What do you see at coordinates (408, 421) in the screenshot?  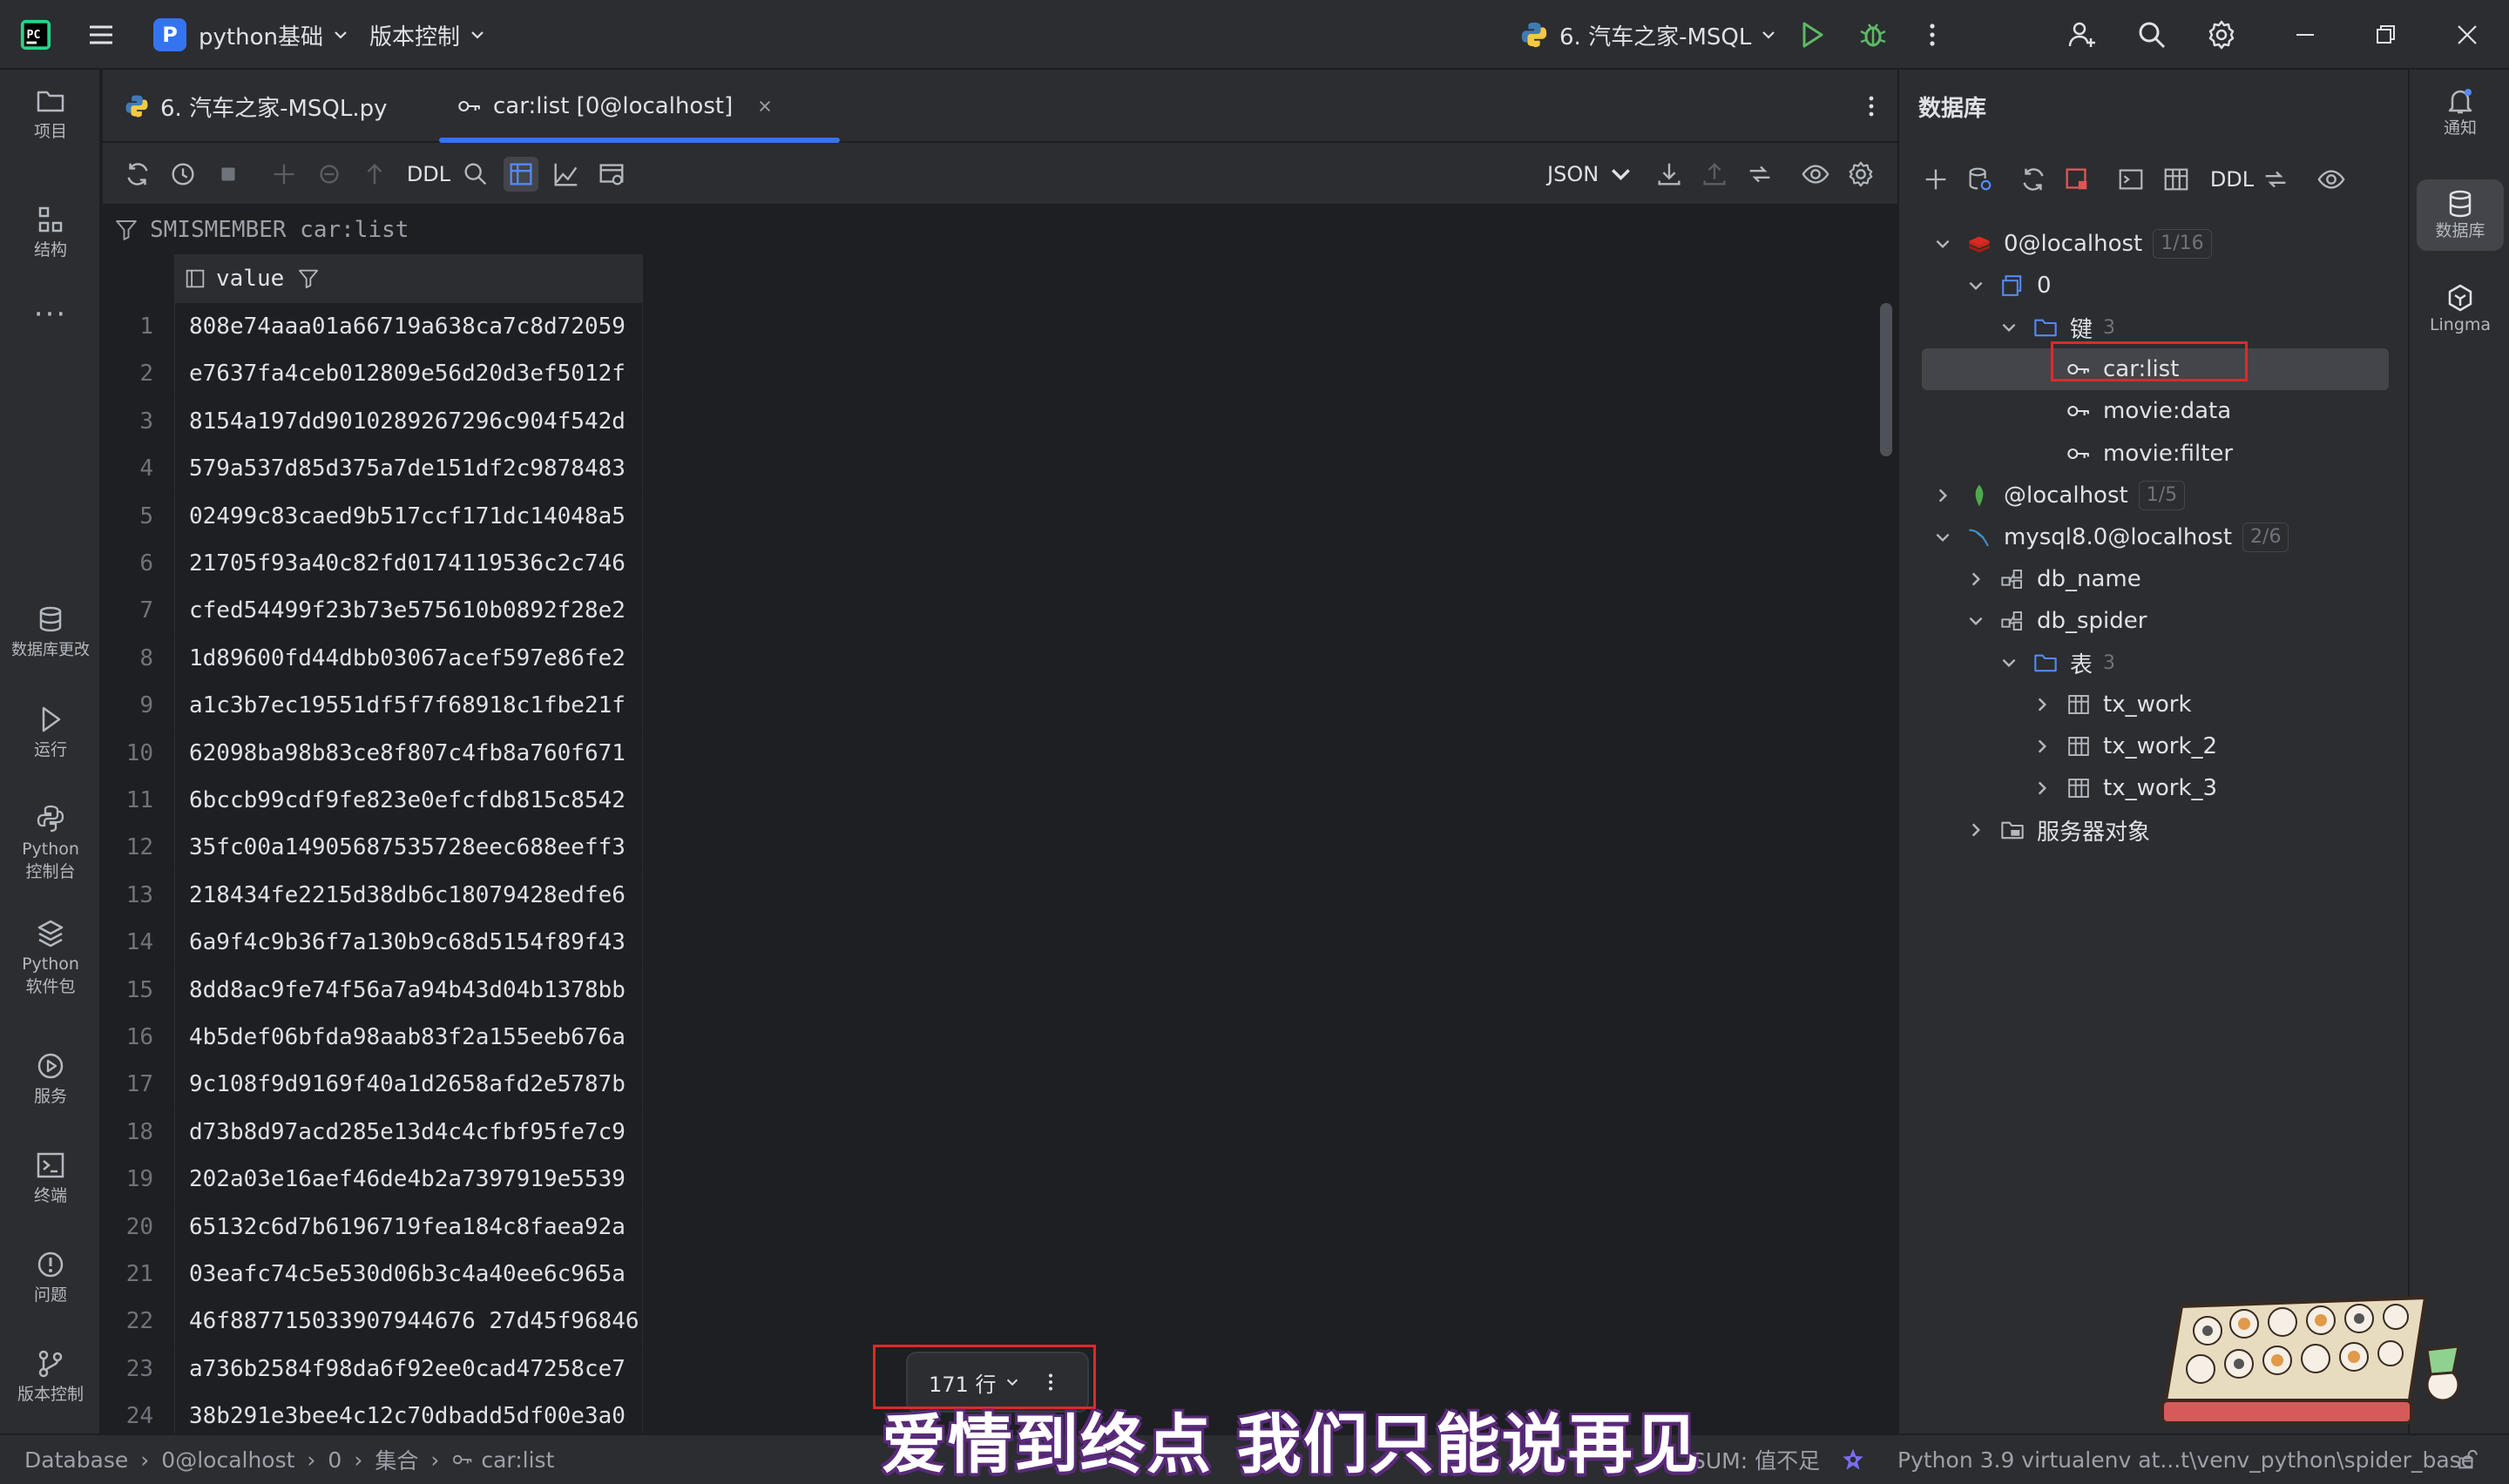 I see `value-cell: 8154a197dd9010289267296c904f542d` at bounding box center [408, 421].